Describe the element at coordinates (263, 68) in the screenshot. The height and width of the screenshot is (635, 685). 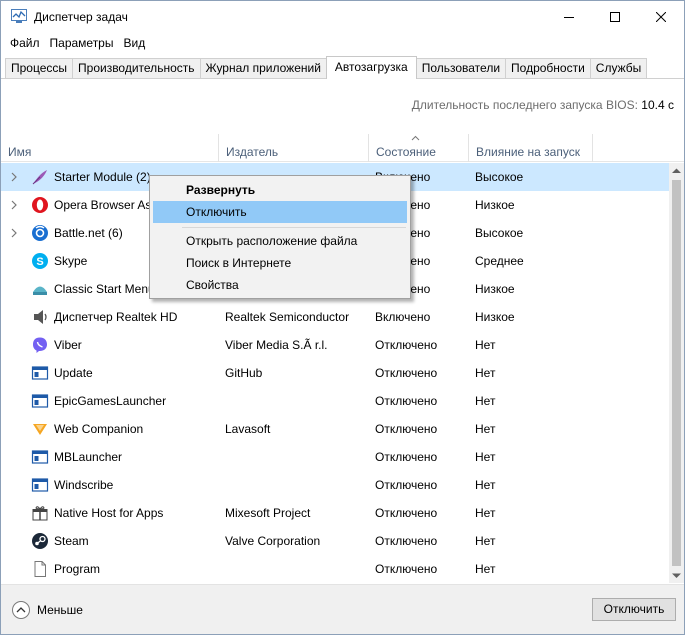
I see `tab-app-history: Журнал приложений` at that location.